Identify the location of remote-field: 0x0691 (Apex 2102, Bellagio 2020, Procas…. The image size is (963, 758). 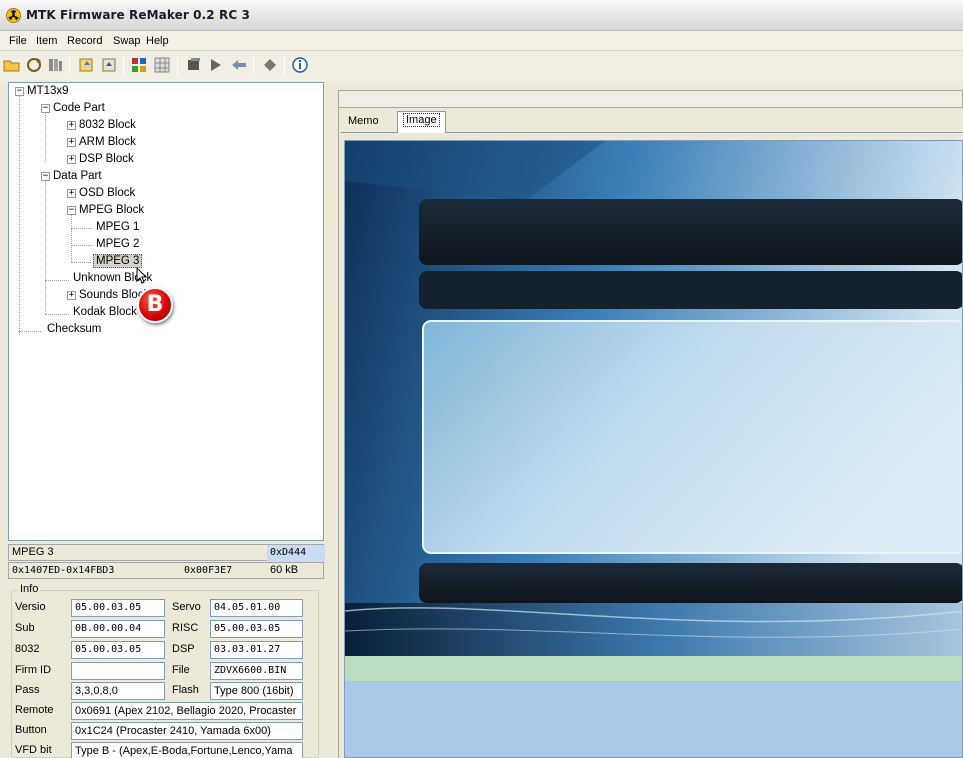
(187, 711).